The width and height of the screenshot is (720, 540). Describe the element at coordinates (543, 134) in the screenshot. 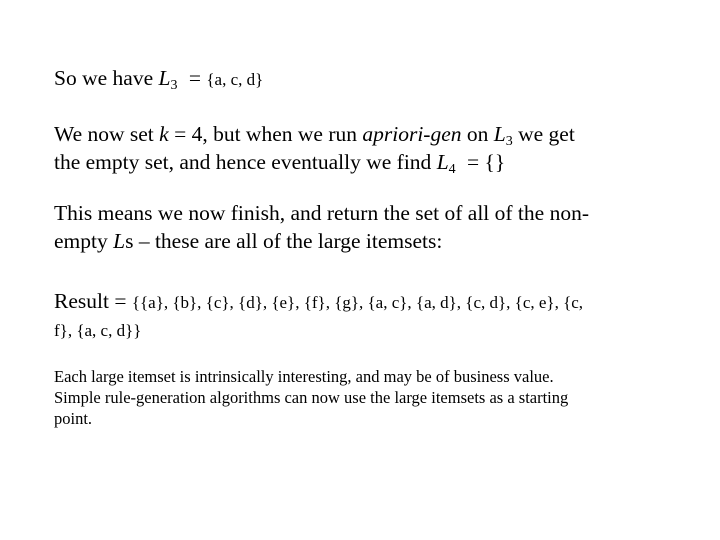

I see `text: we get` at that location.